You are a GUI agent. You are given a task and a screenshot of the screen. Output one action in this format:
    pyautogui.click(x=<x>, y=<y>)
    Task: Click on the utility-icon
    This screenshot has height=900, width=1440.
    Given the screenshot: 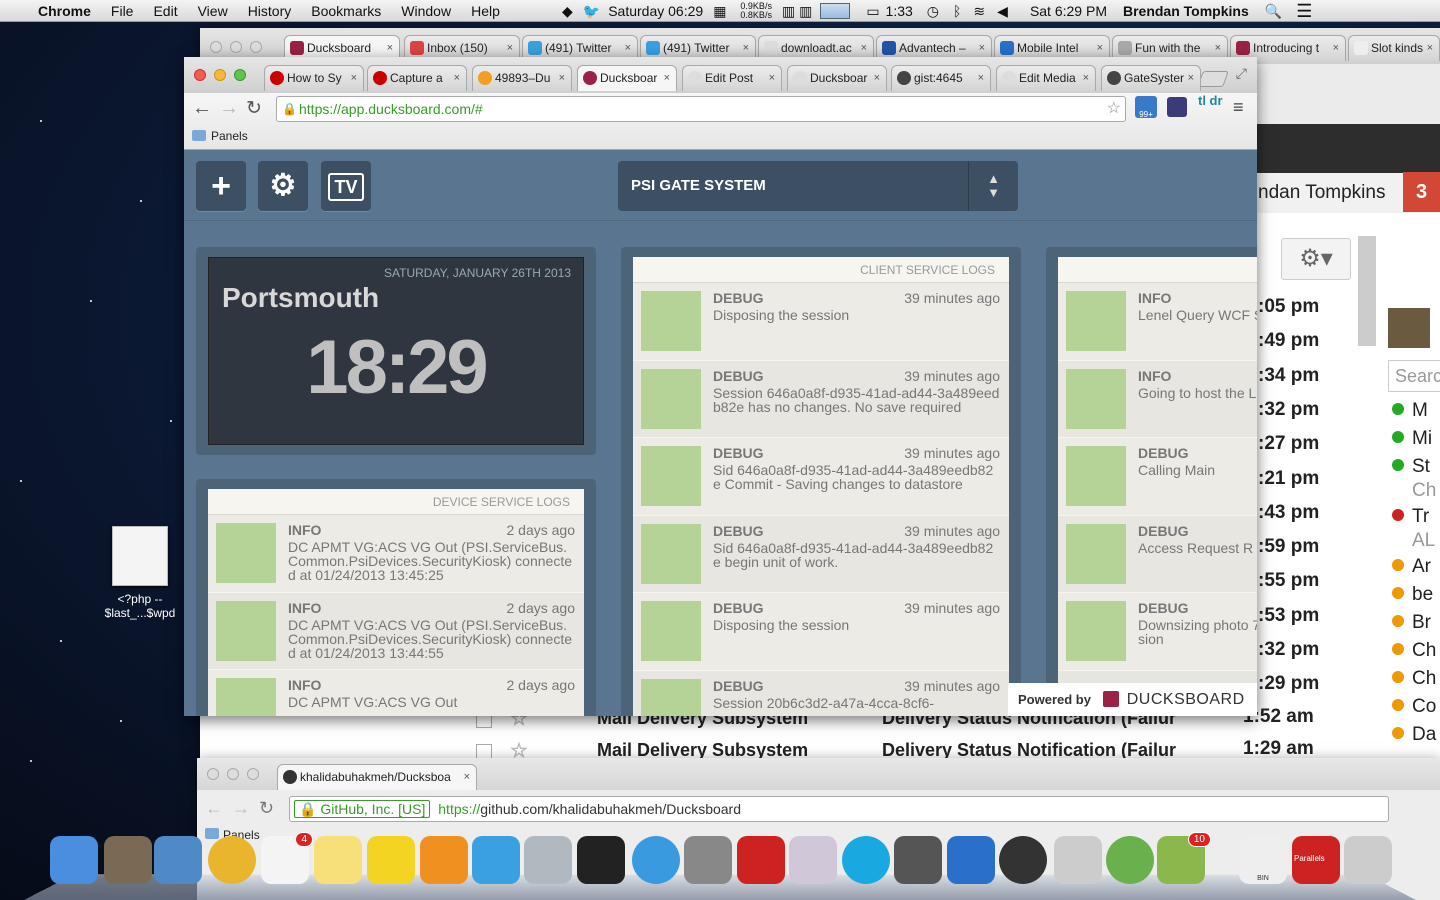 What is the action you would take?
    pyautogui.click(x=1078, y=860)
    